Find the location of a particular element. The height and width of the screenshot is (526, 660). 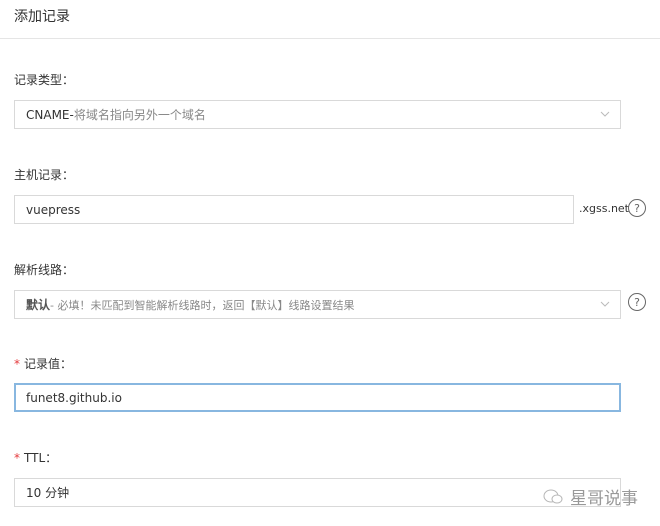

host-value: vuepress is located at coordinates (53, 209).